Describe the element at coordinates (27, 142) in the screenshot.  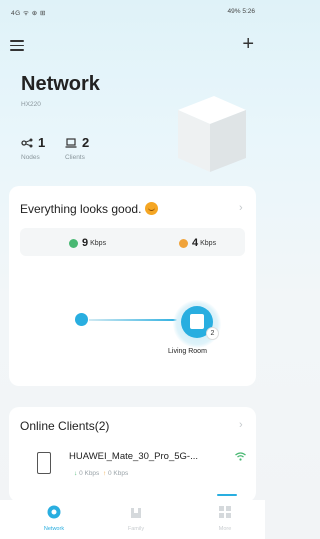
I see `nodes-icon` at that location.